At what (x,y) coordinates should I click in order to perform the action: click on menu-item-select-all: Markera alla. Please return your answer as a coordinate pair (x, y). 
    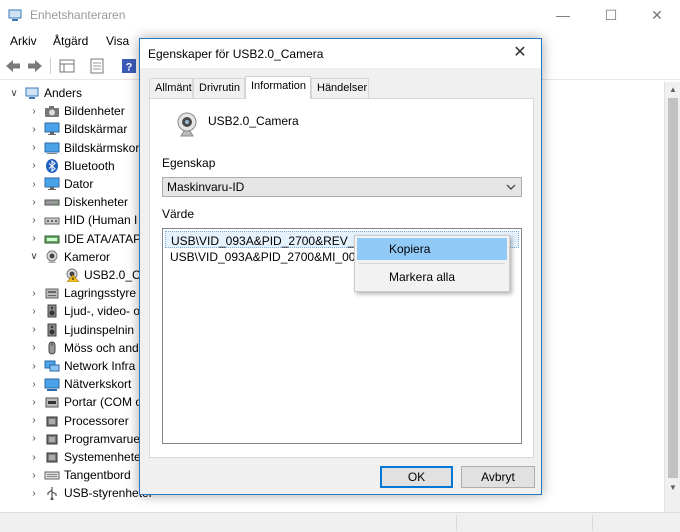
    Looking at the image, I should click on (432, 277).